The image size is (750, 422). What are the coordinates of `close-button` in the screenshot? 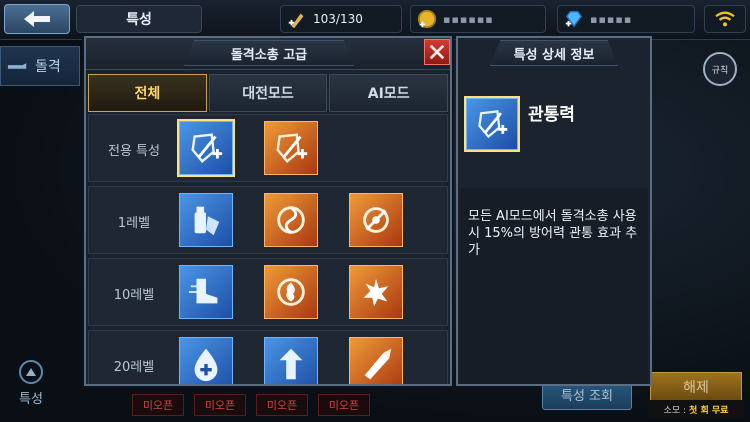 It's located at (437, 52).